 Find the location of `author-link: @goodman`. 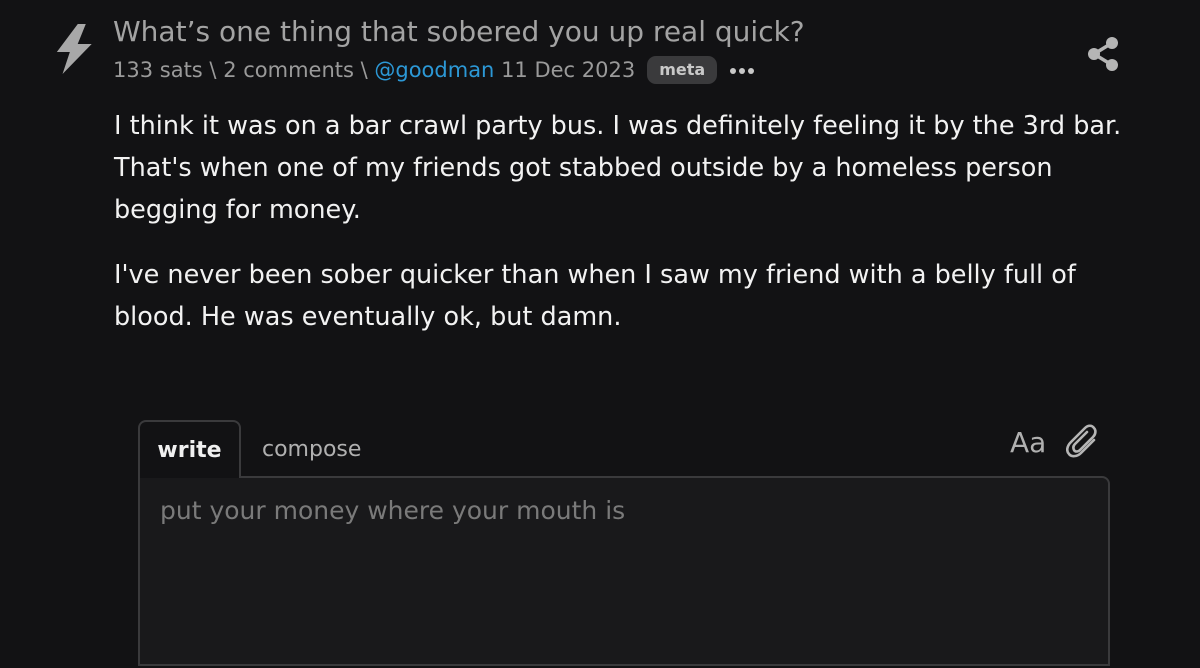

author-link: @goodman is located at coordinates (434, 70).